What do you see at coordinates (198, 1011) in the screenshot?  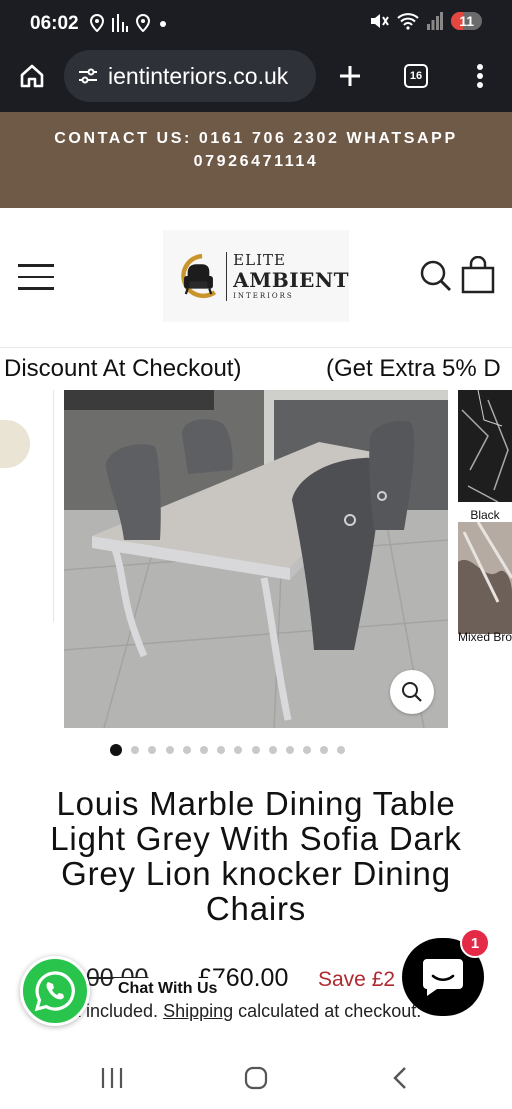 I see `shipping-link: Shipping` at bounding box center [198, 1011].